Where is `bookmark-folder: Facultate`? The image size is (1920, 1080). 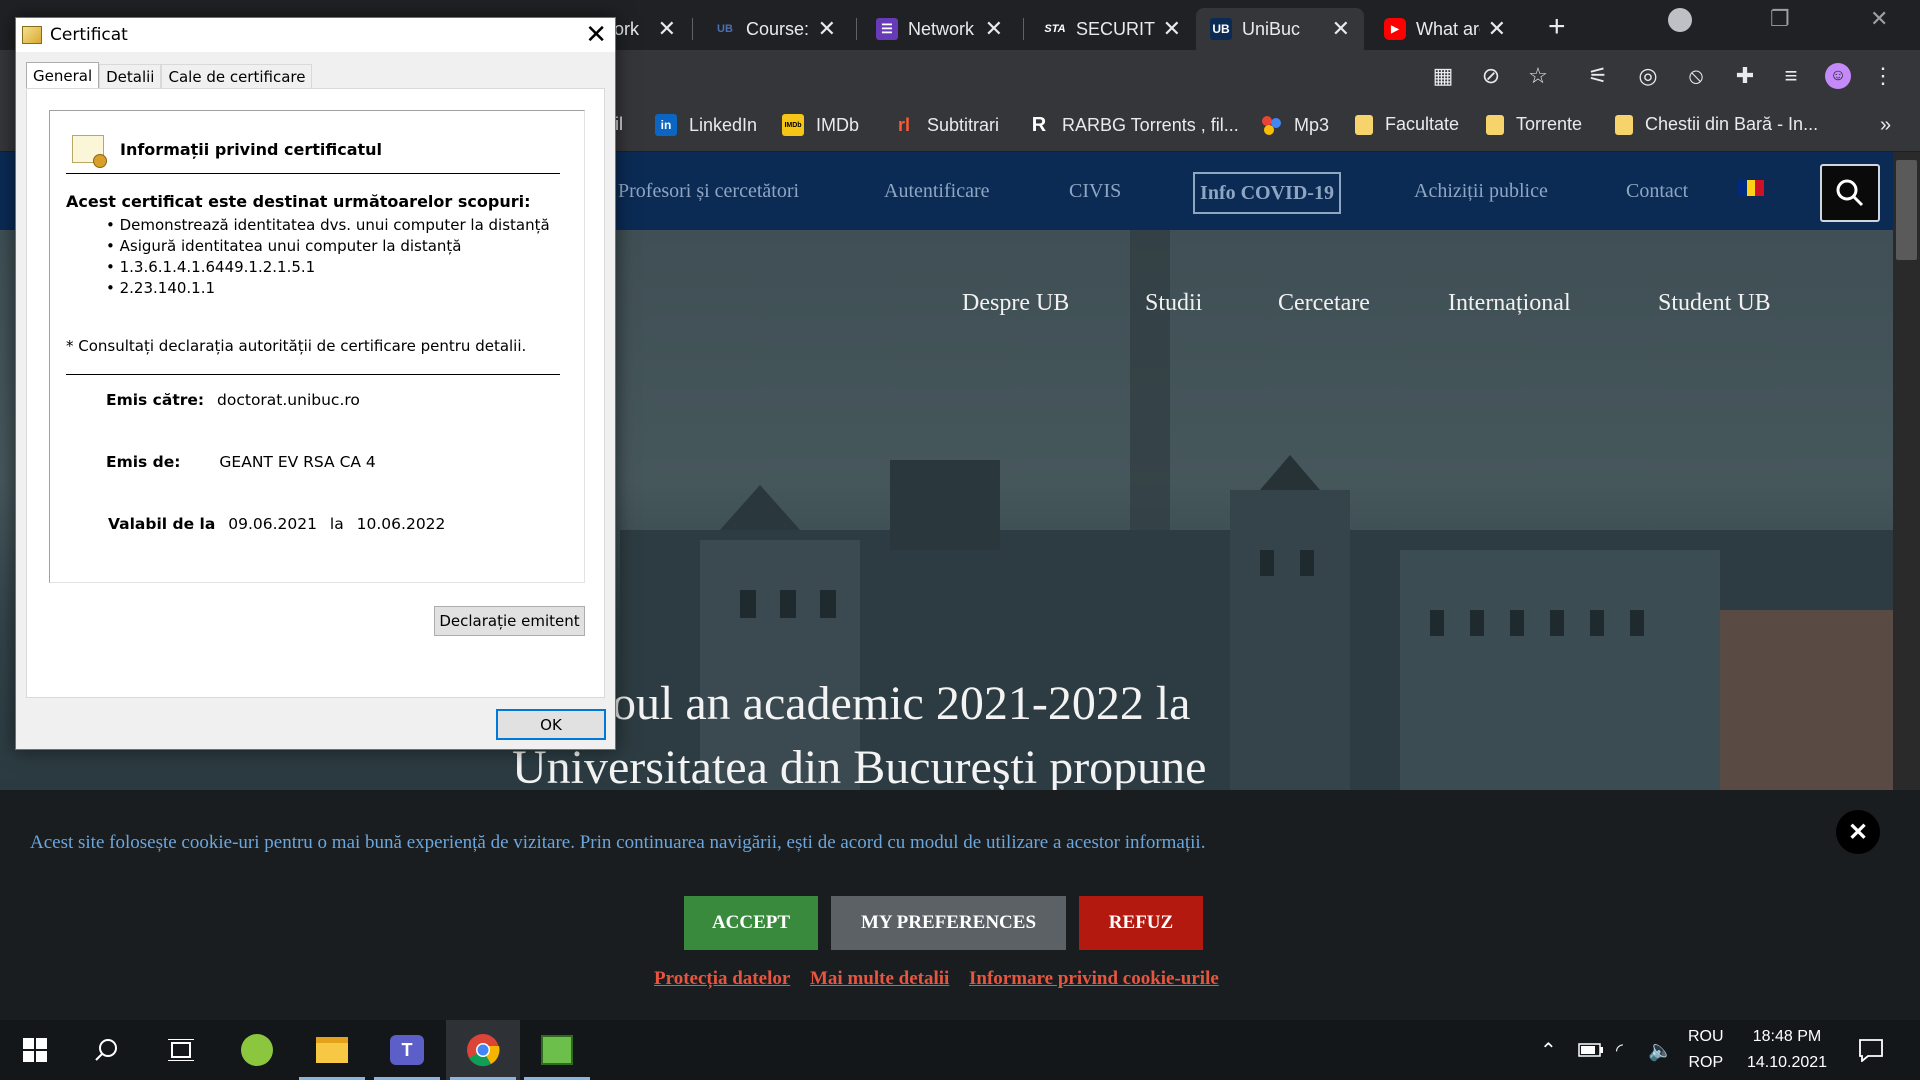
bookmark-folder: Facultate is located at coordinates (1407, 124).